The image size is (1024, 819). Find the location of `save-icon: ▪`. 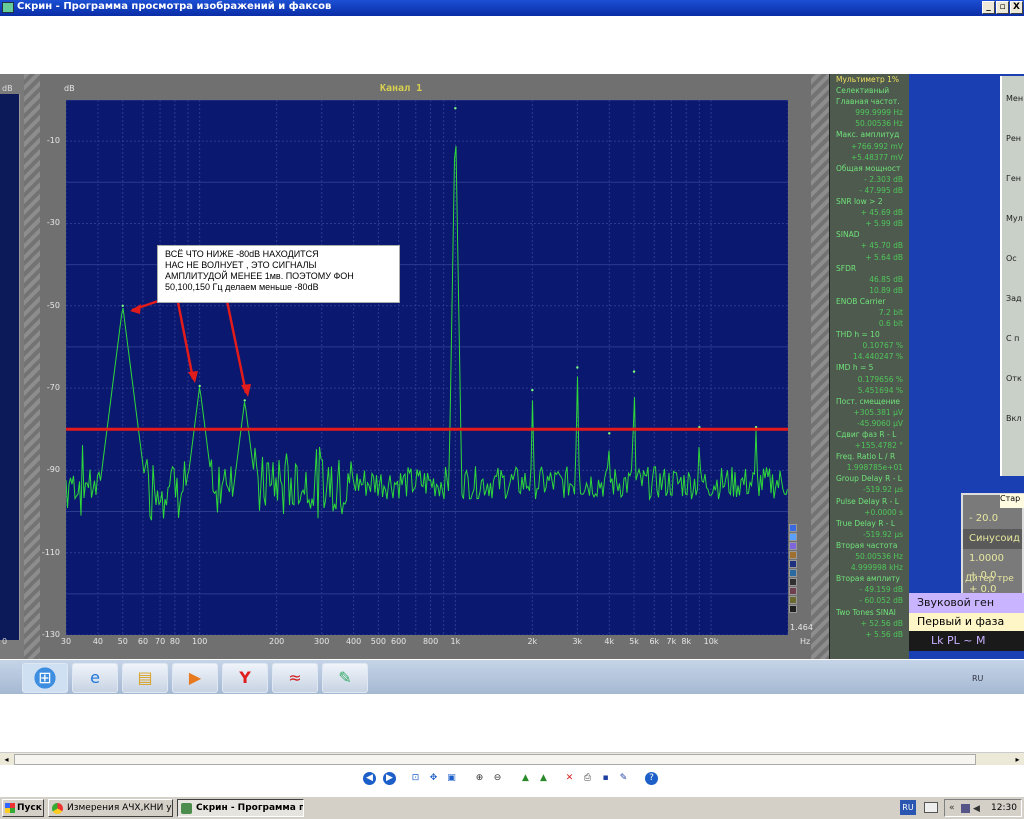

save-icon: ▪ is located at coordinates (605, 778).